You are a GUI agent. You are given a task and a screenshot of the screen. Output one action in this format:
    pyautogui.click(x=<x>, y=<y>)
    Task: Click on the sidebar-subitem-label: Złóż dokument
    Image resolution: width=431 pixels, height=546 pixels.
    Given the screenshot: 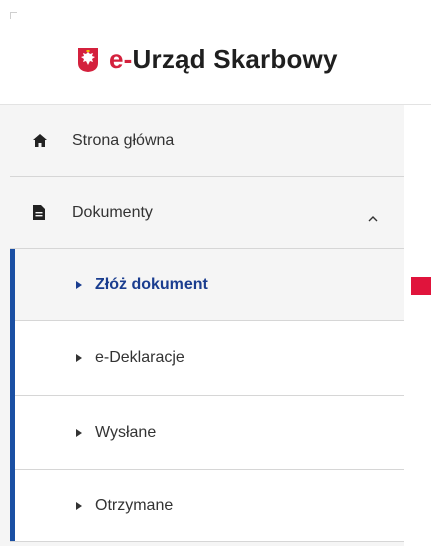 What is the action you would take?
    pyautogui.click(x=151, y=284)
    